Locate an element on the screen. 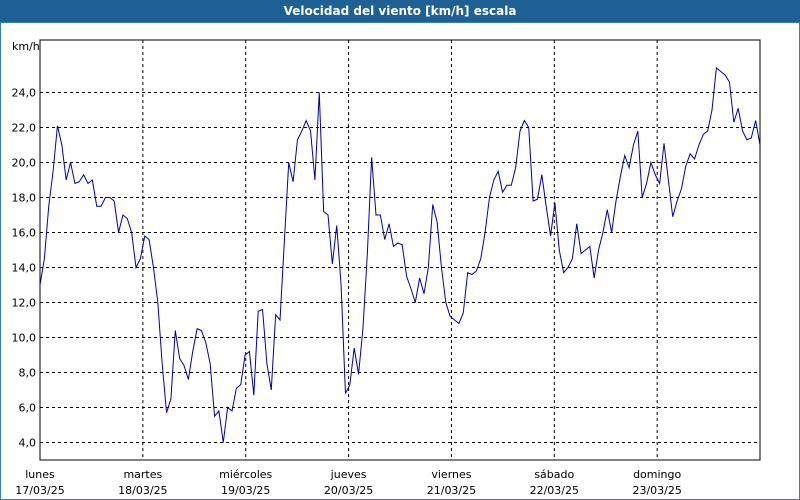 Image resolution: width=800 pixels, height=500 pixels. y-tick-label: 10,0 is located at coordinates (24, 338).